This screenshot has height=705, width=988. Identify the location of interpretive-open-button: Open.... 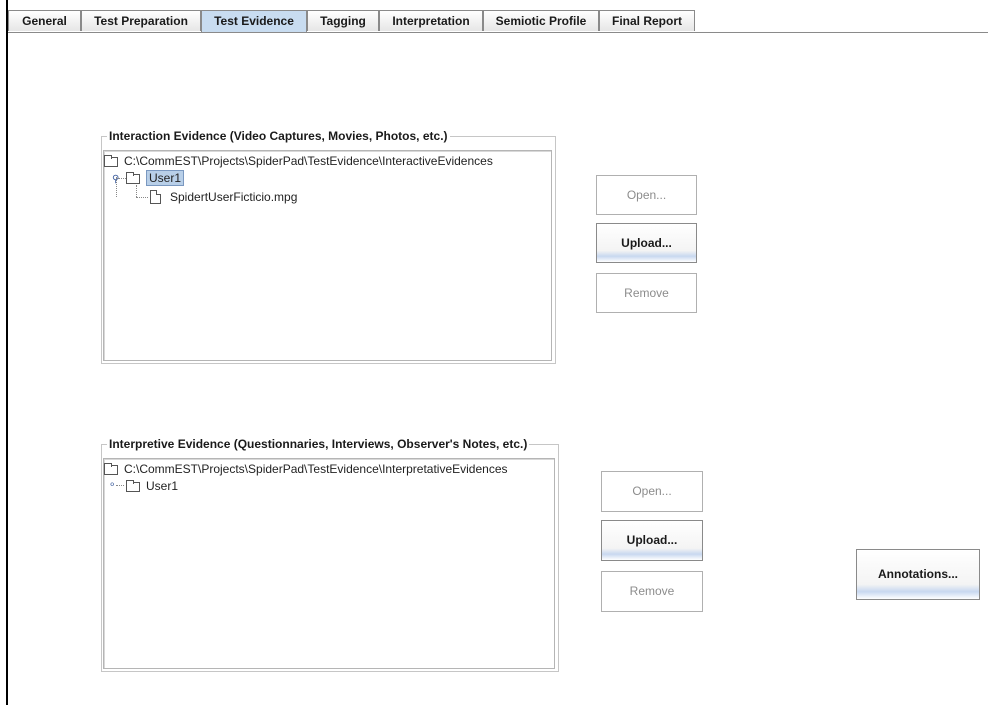
(652, 491).